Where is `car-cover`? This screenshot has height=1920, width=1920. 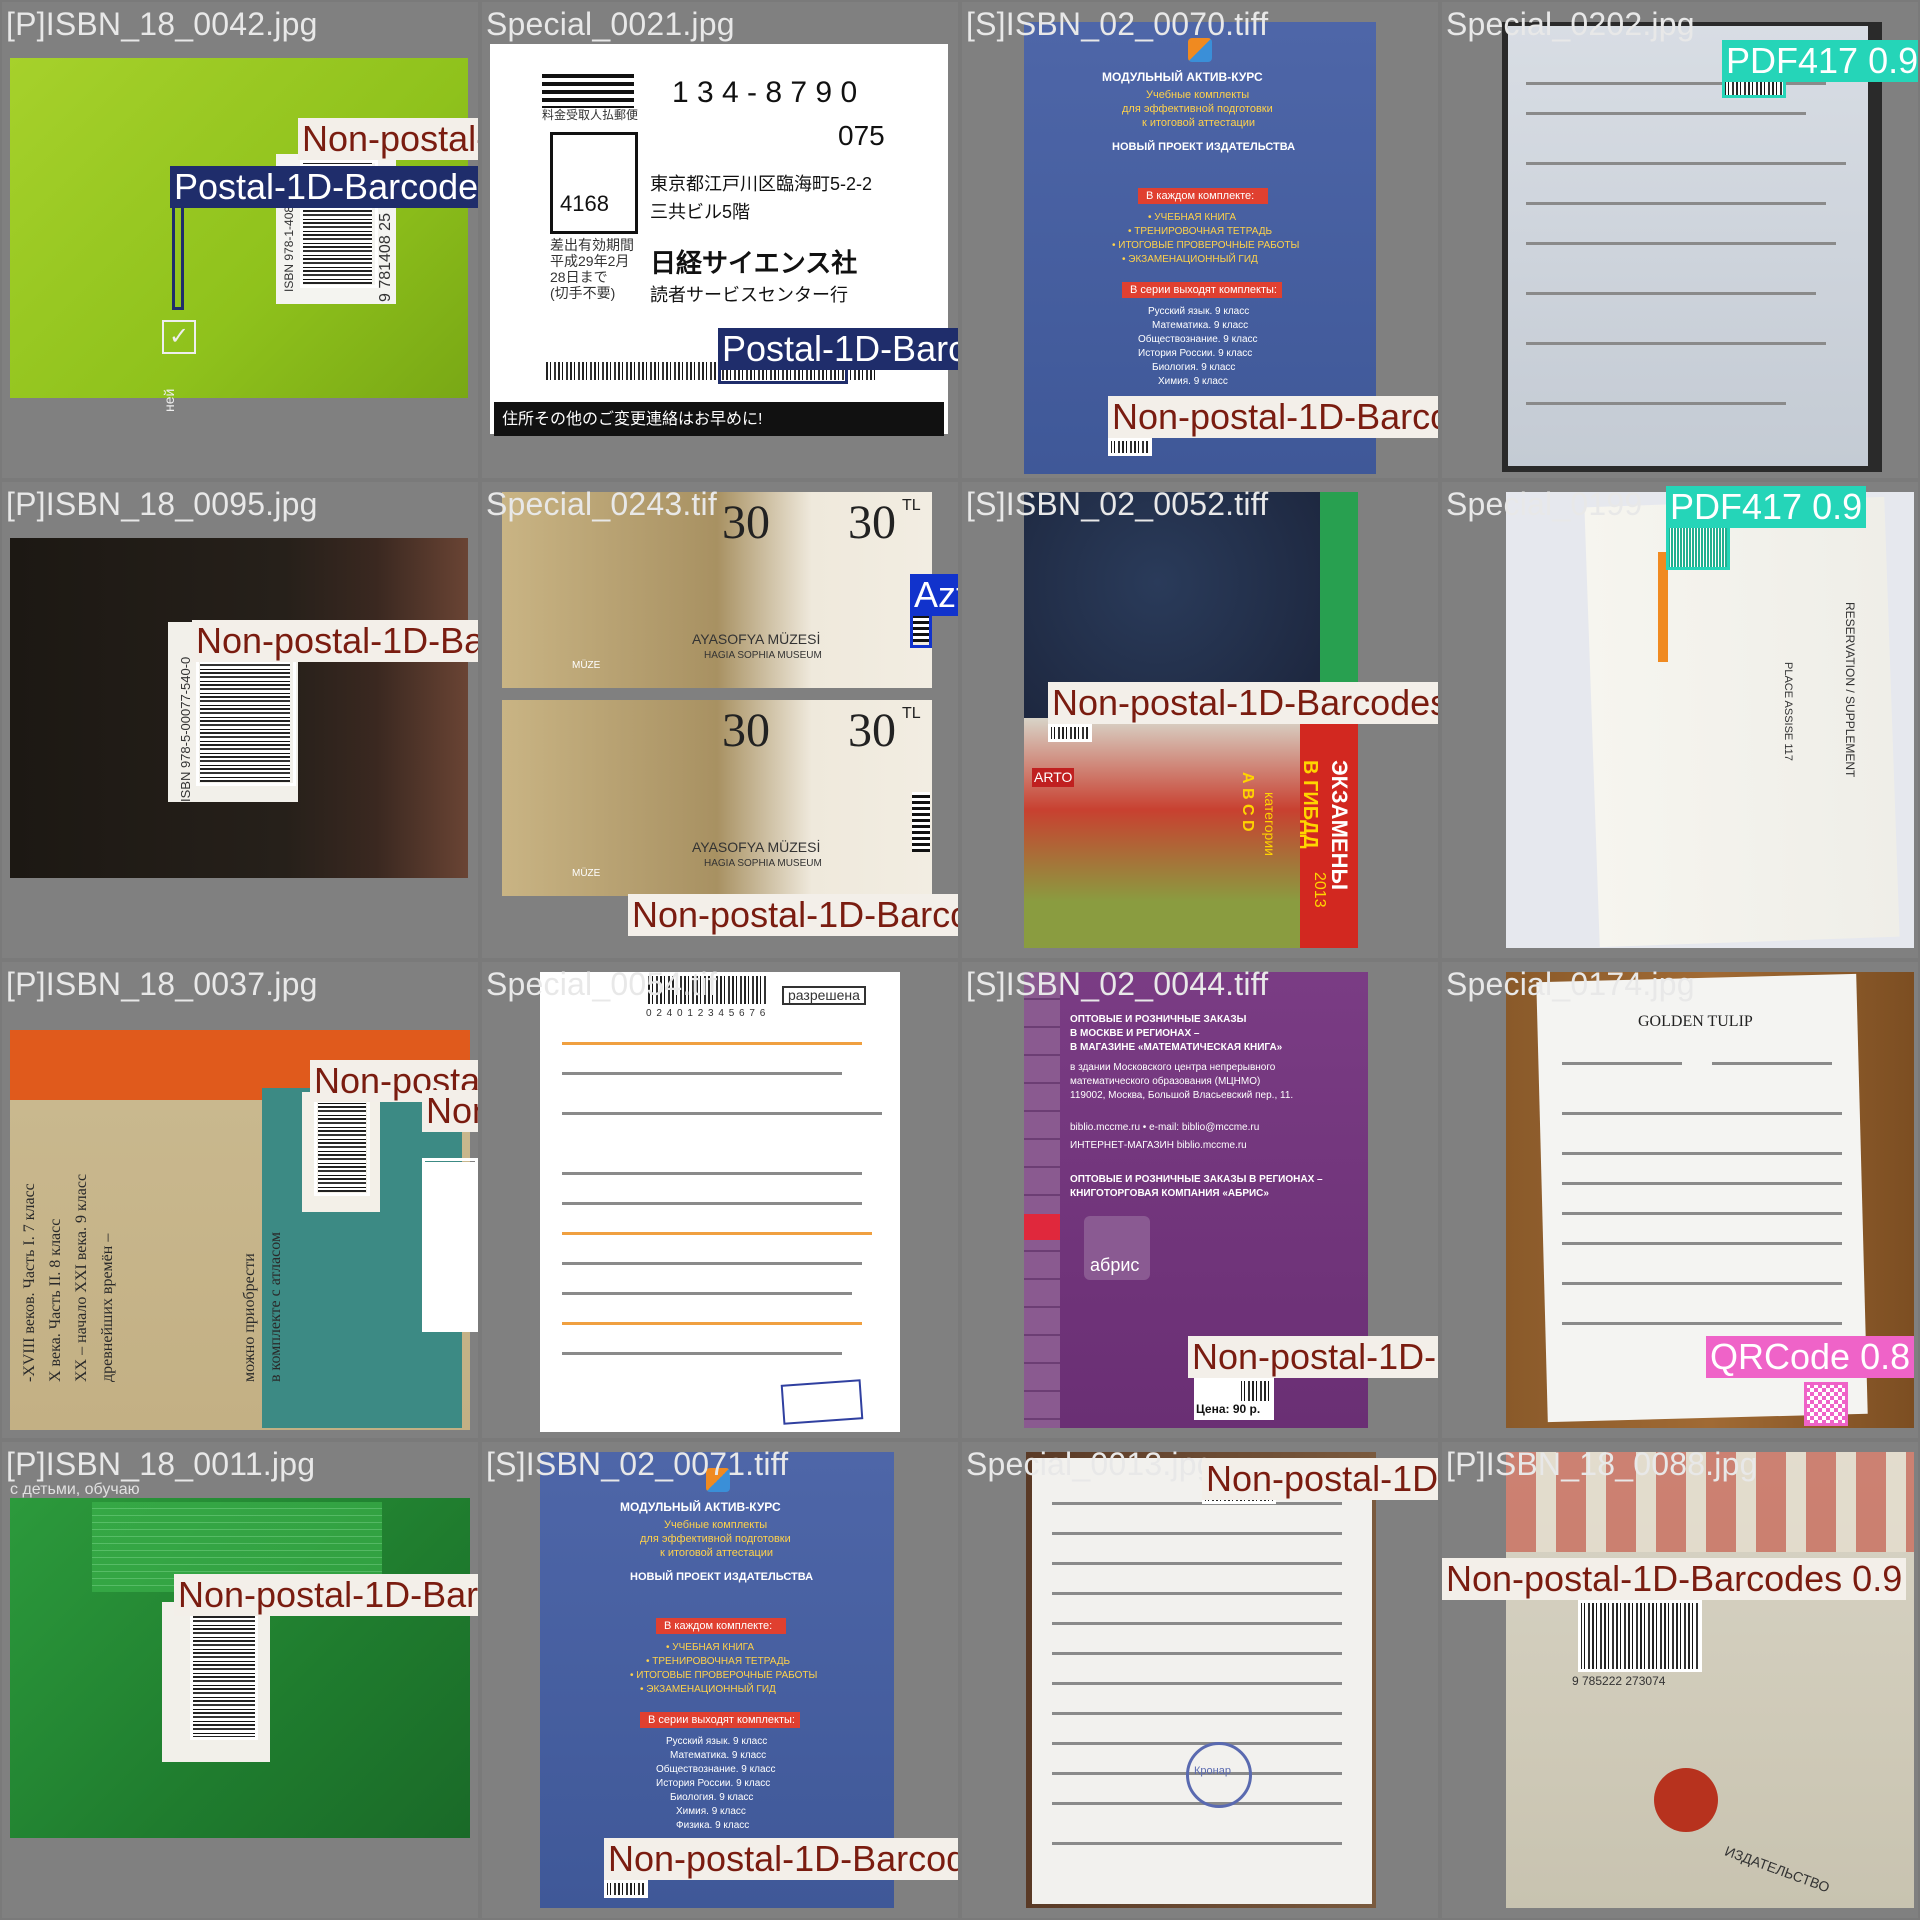
car-cover is located at coordinates (1162, 833).